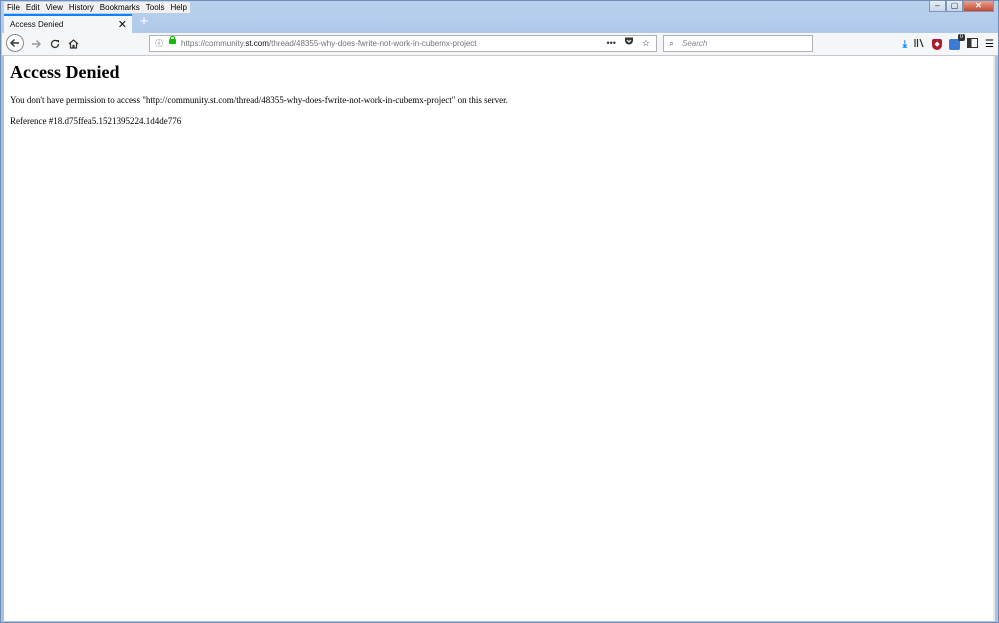  What do you see at coordinates (37, 24) in the screenshot?
I see `tab-title: Access Denied` at bounding box center [37, 24].